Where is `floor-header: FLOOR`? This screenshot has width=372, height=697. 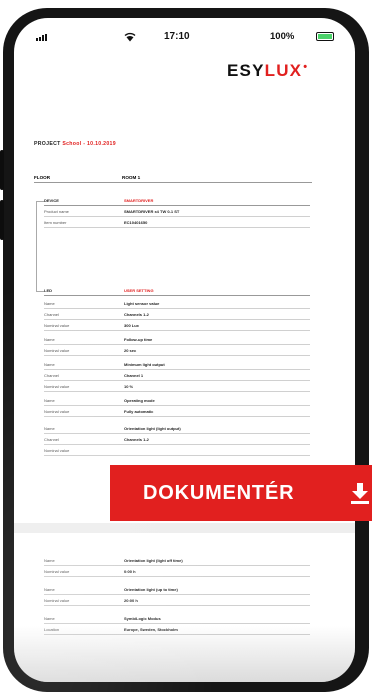
floor-header: FLOOR is located at coordinates (42, 177).